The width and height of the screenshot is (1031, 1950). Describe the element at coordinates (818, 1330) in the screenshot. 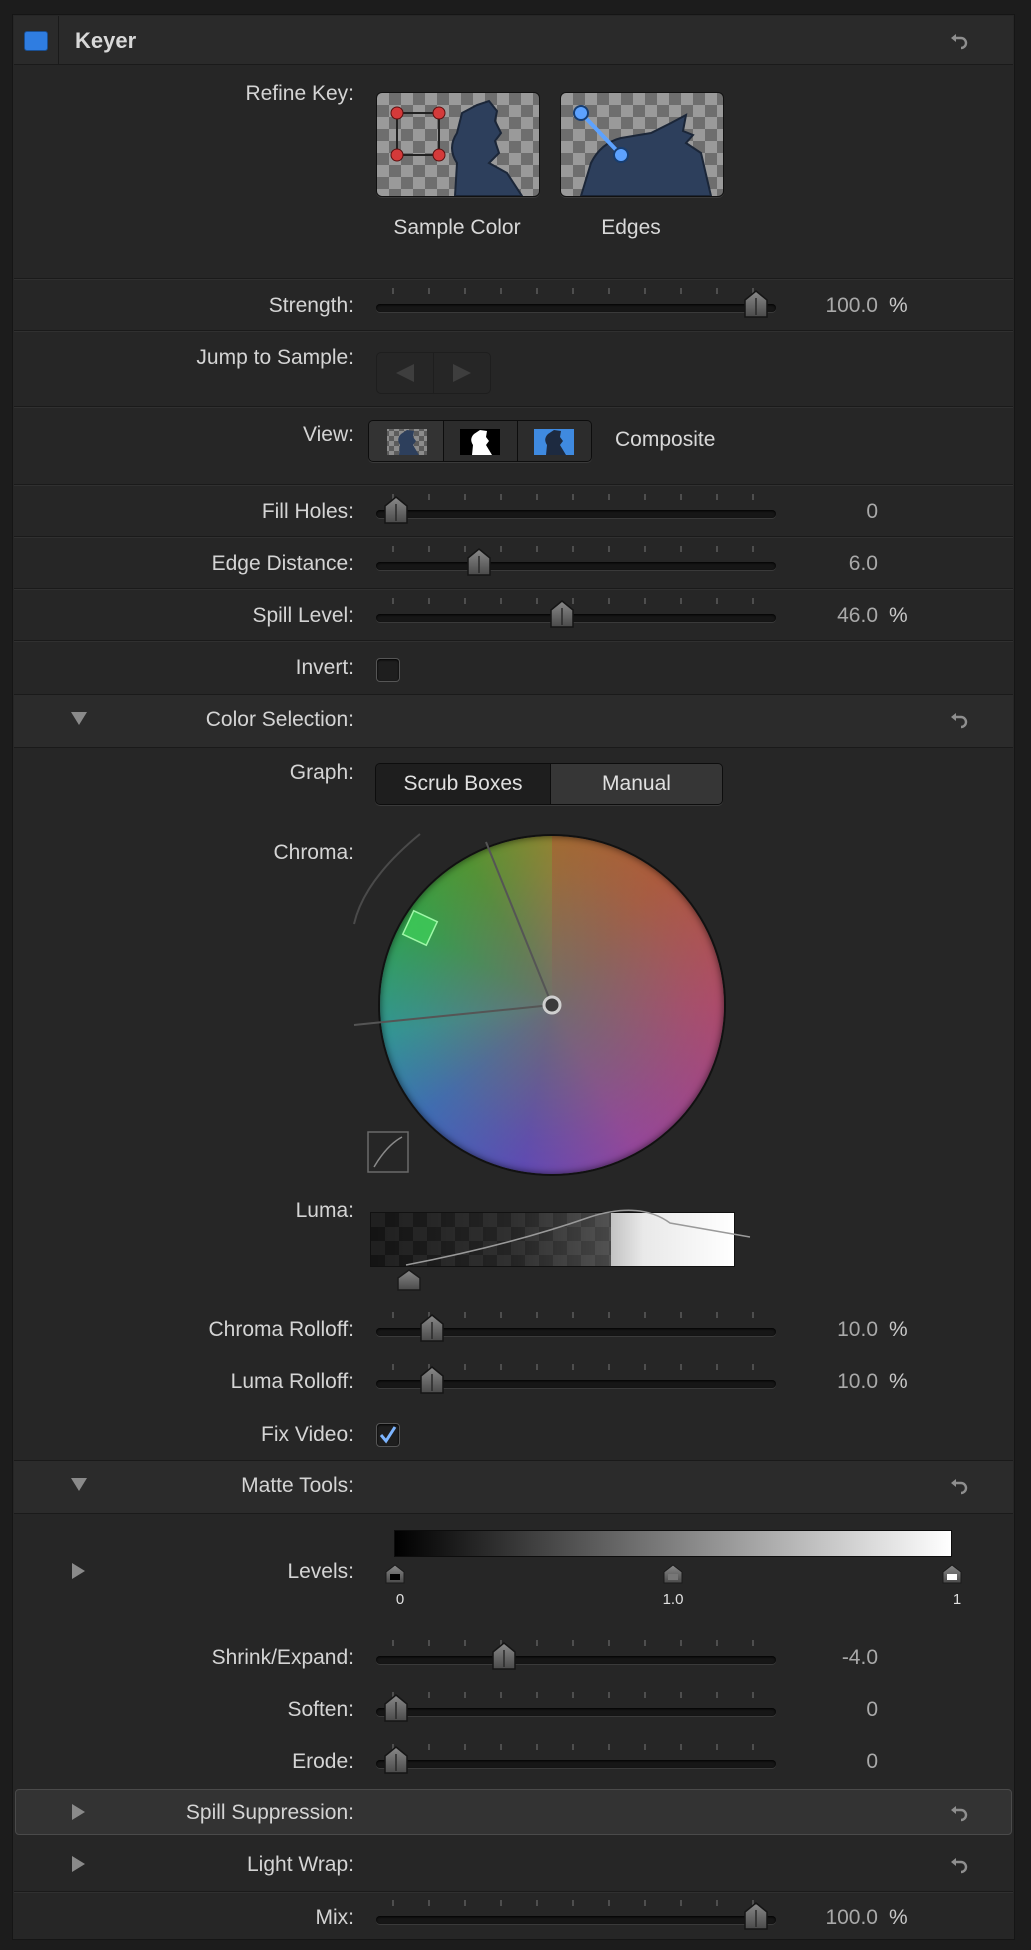

I see `chroma-rolloff-value: 10.0` at that location.